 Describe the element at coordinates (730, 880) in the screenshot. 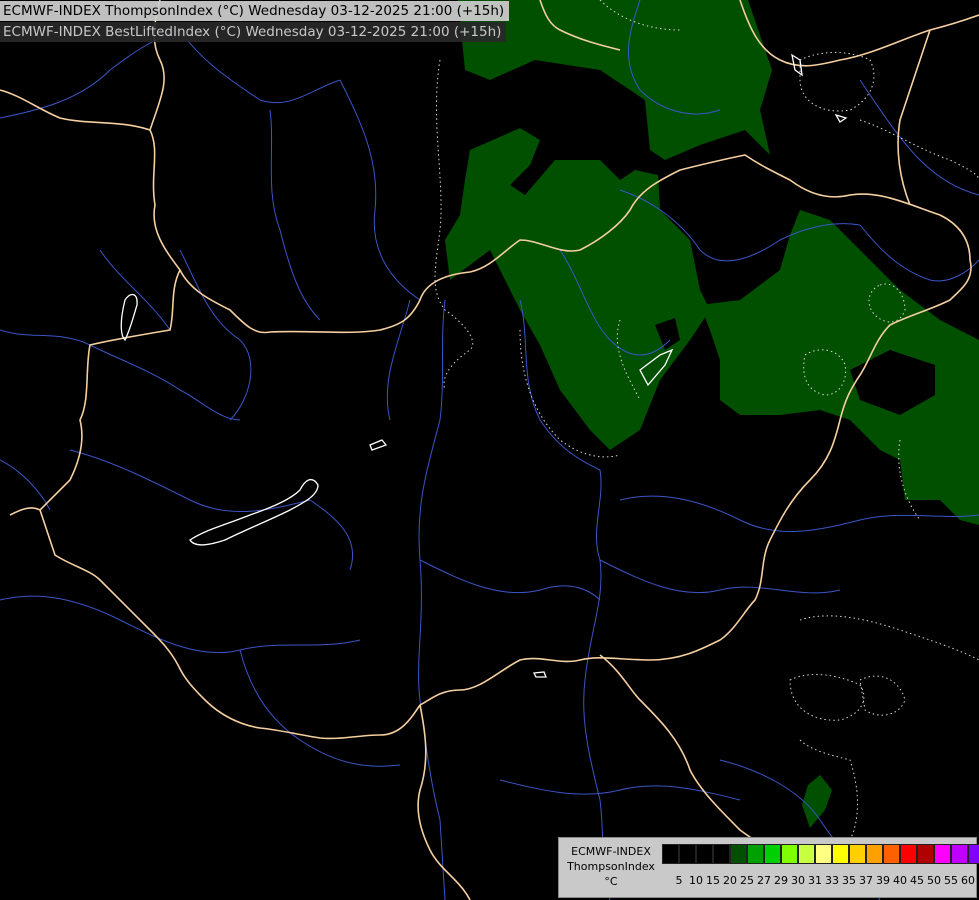

I see `legend-tick-label: 20` at that location.